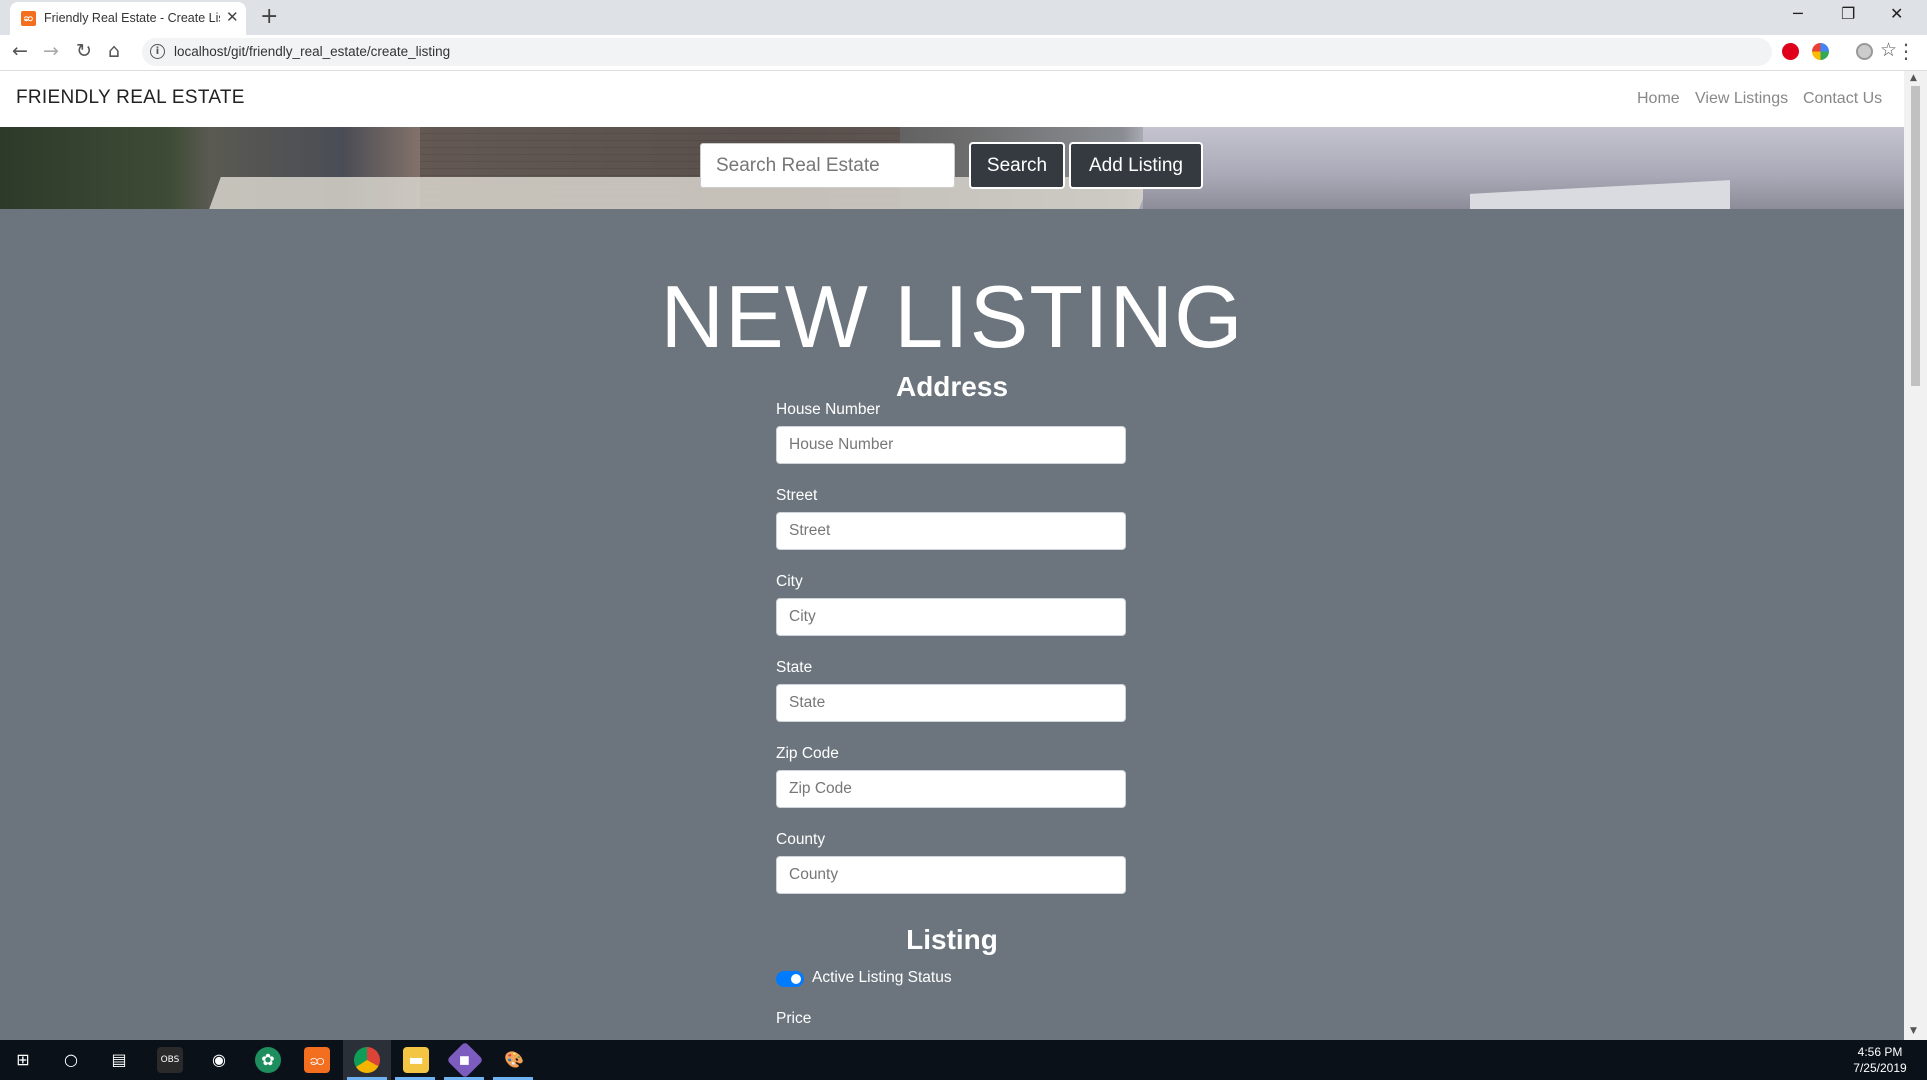 The image size is (1927, 1080). What do you see at coordinates (1913, 78) in the screenshot?
I see `scroll-up-arrow-icon: ▲` at bounding box center [1913, 78].